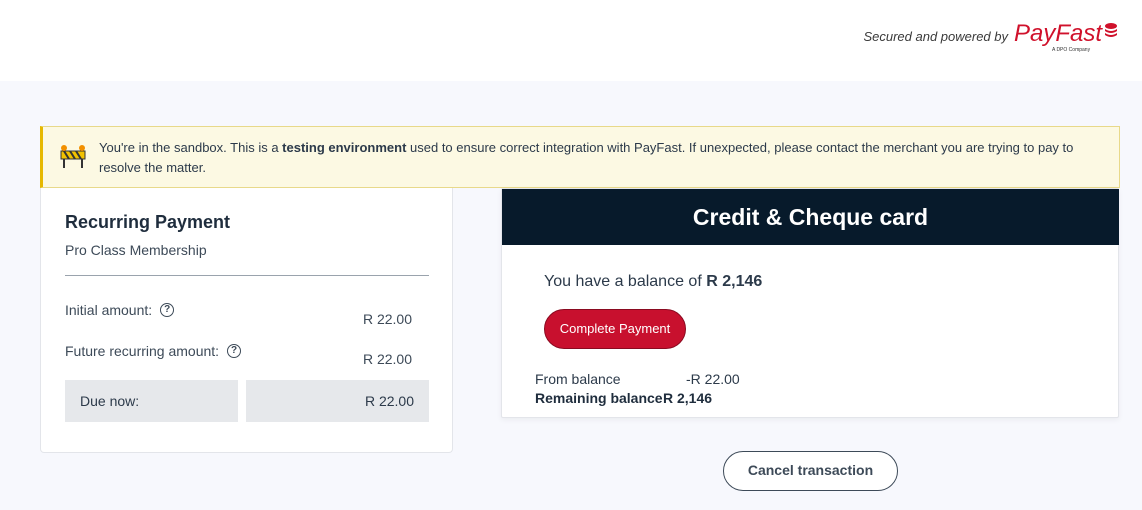 Image resolution: width=1142 pixels, height=510 pixels. Describe the element at coordinates (810, 471) in the screenshot. I see `cancel-transaction-button: Cancel transaction` at that location.